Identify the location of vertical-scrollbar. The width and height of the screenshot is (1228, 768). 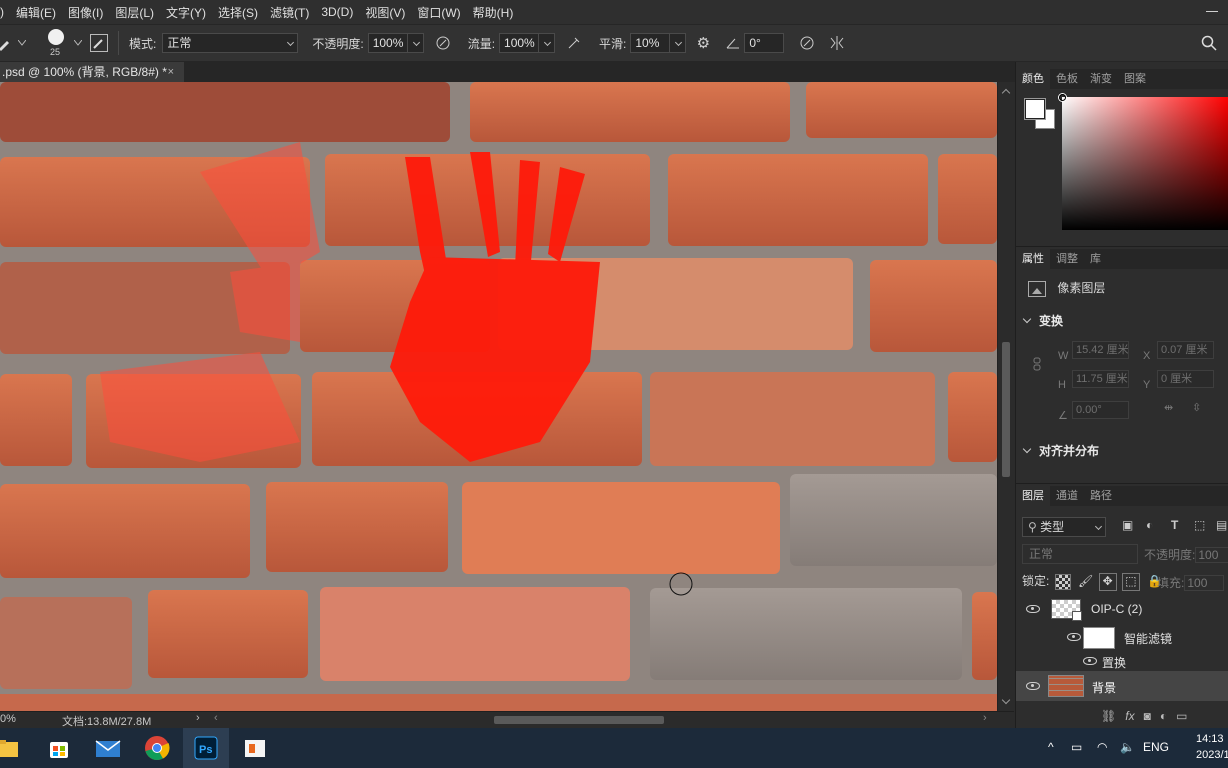
(1005, 396).